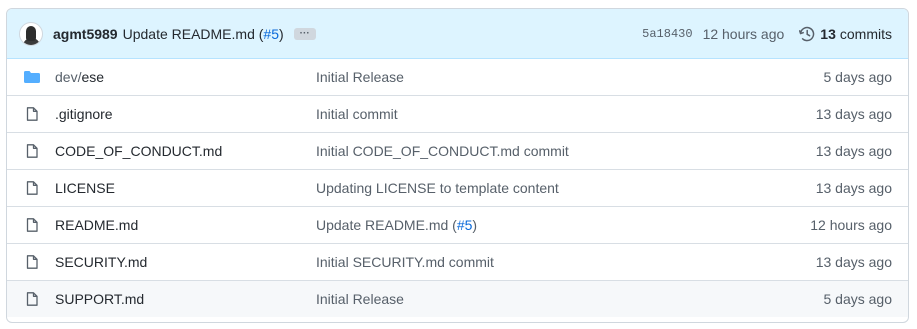  I want to click on file-name-link: SECURITY.md, so click(101, 262).